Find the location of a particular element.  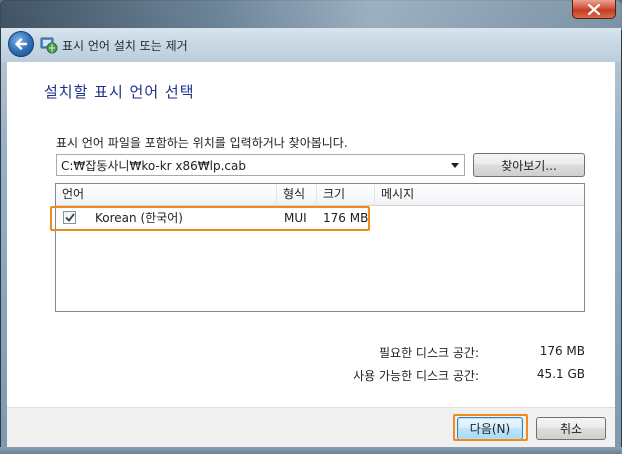

row-size: 176 MB is located at coordinates (346, 218).